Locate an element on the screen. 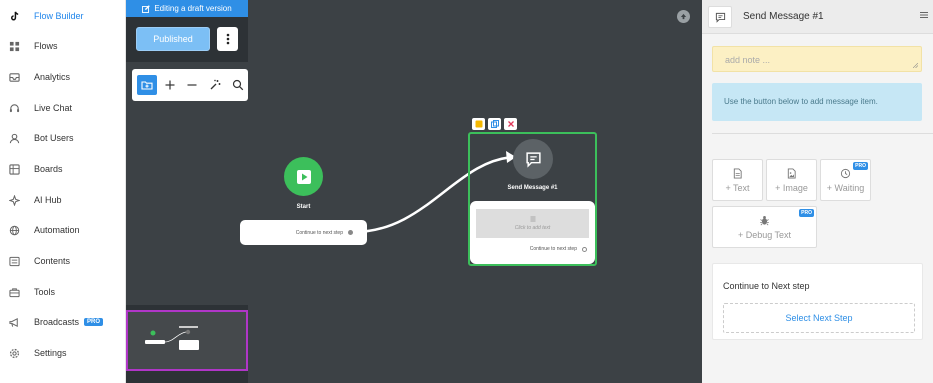 The width and height of the screenshot is (933, 383). add-text-label: + Text is located at coordinates (737, 187).